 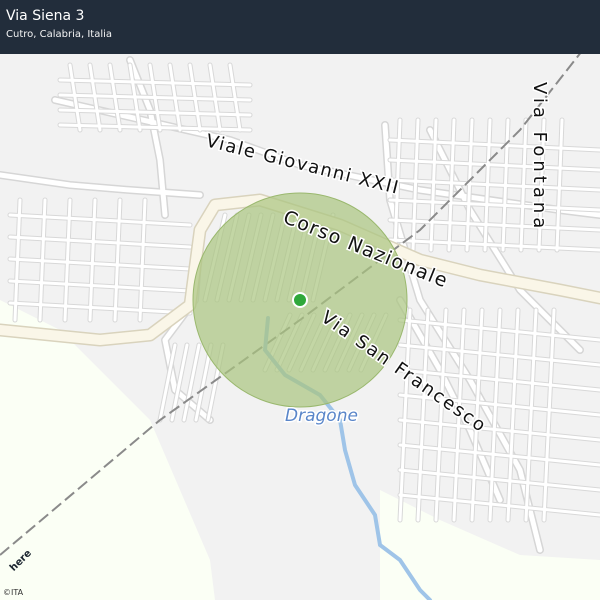 I want to click on water-label-dragone: Dragone, so click(x=321, y=416).